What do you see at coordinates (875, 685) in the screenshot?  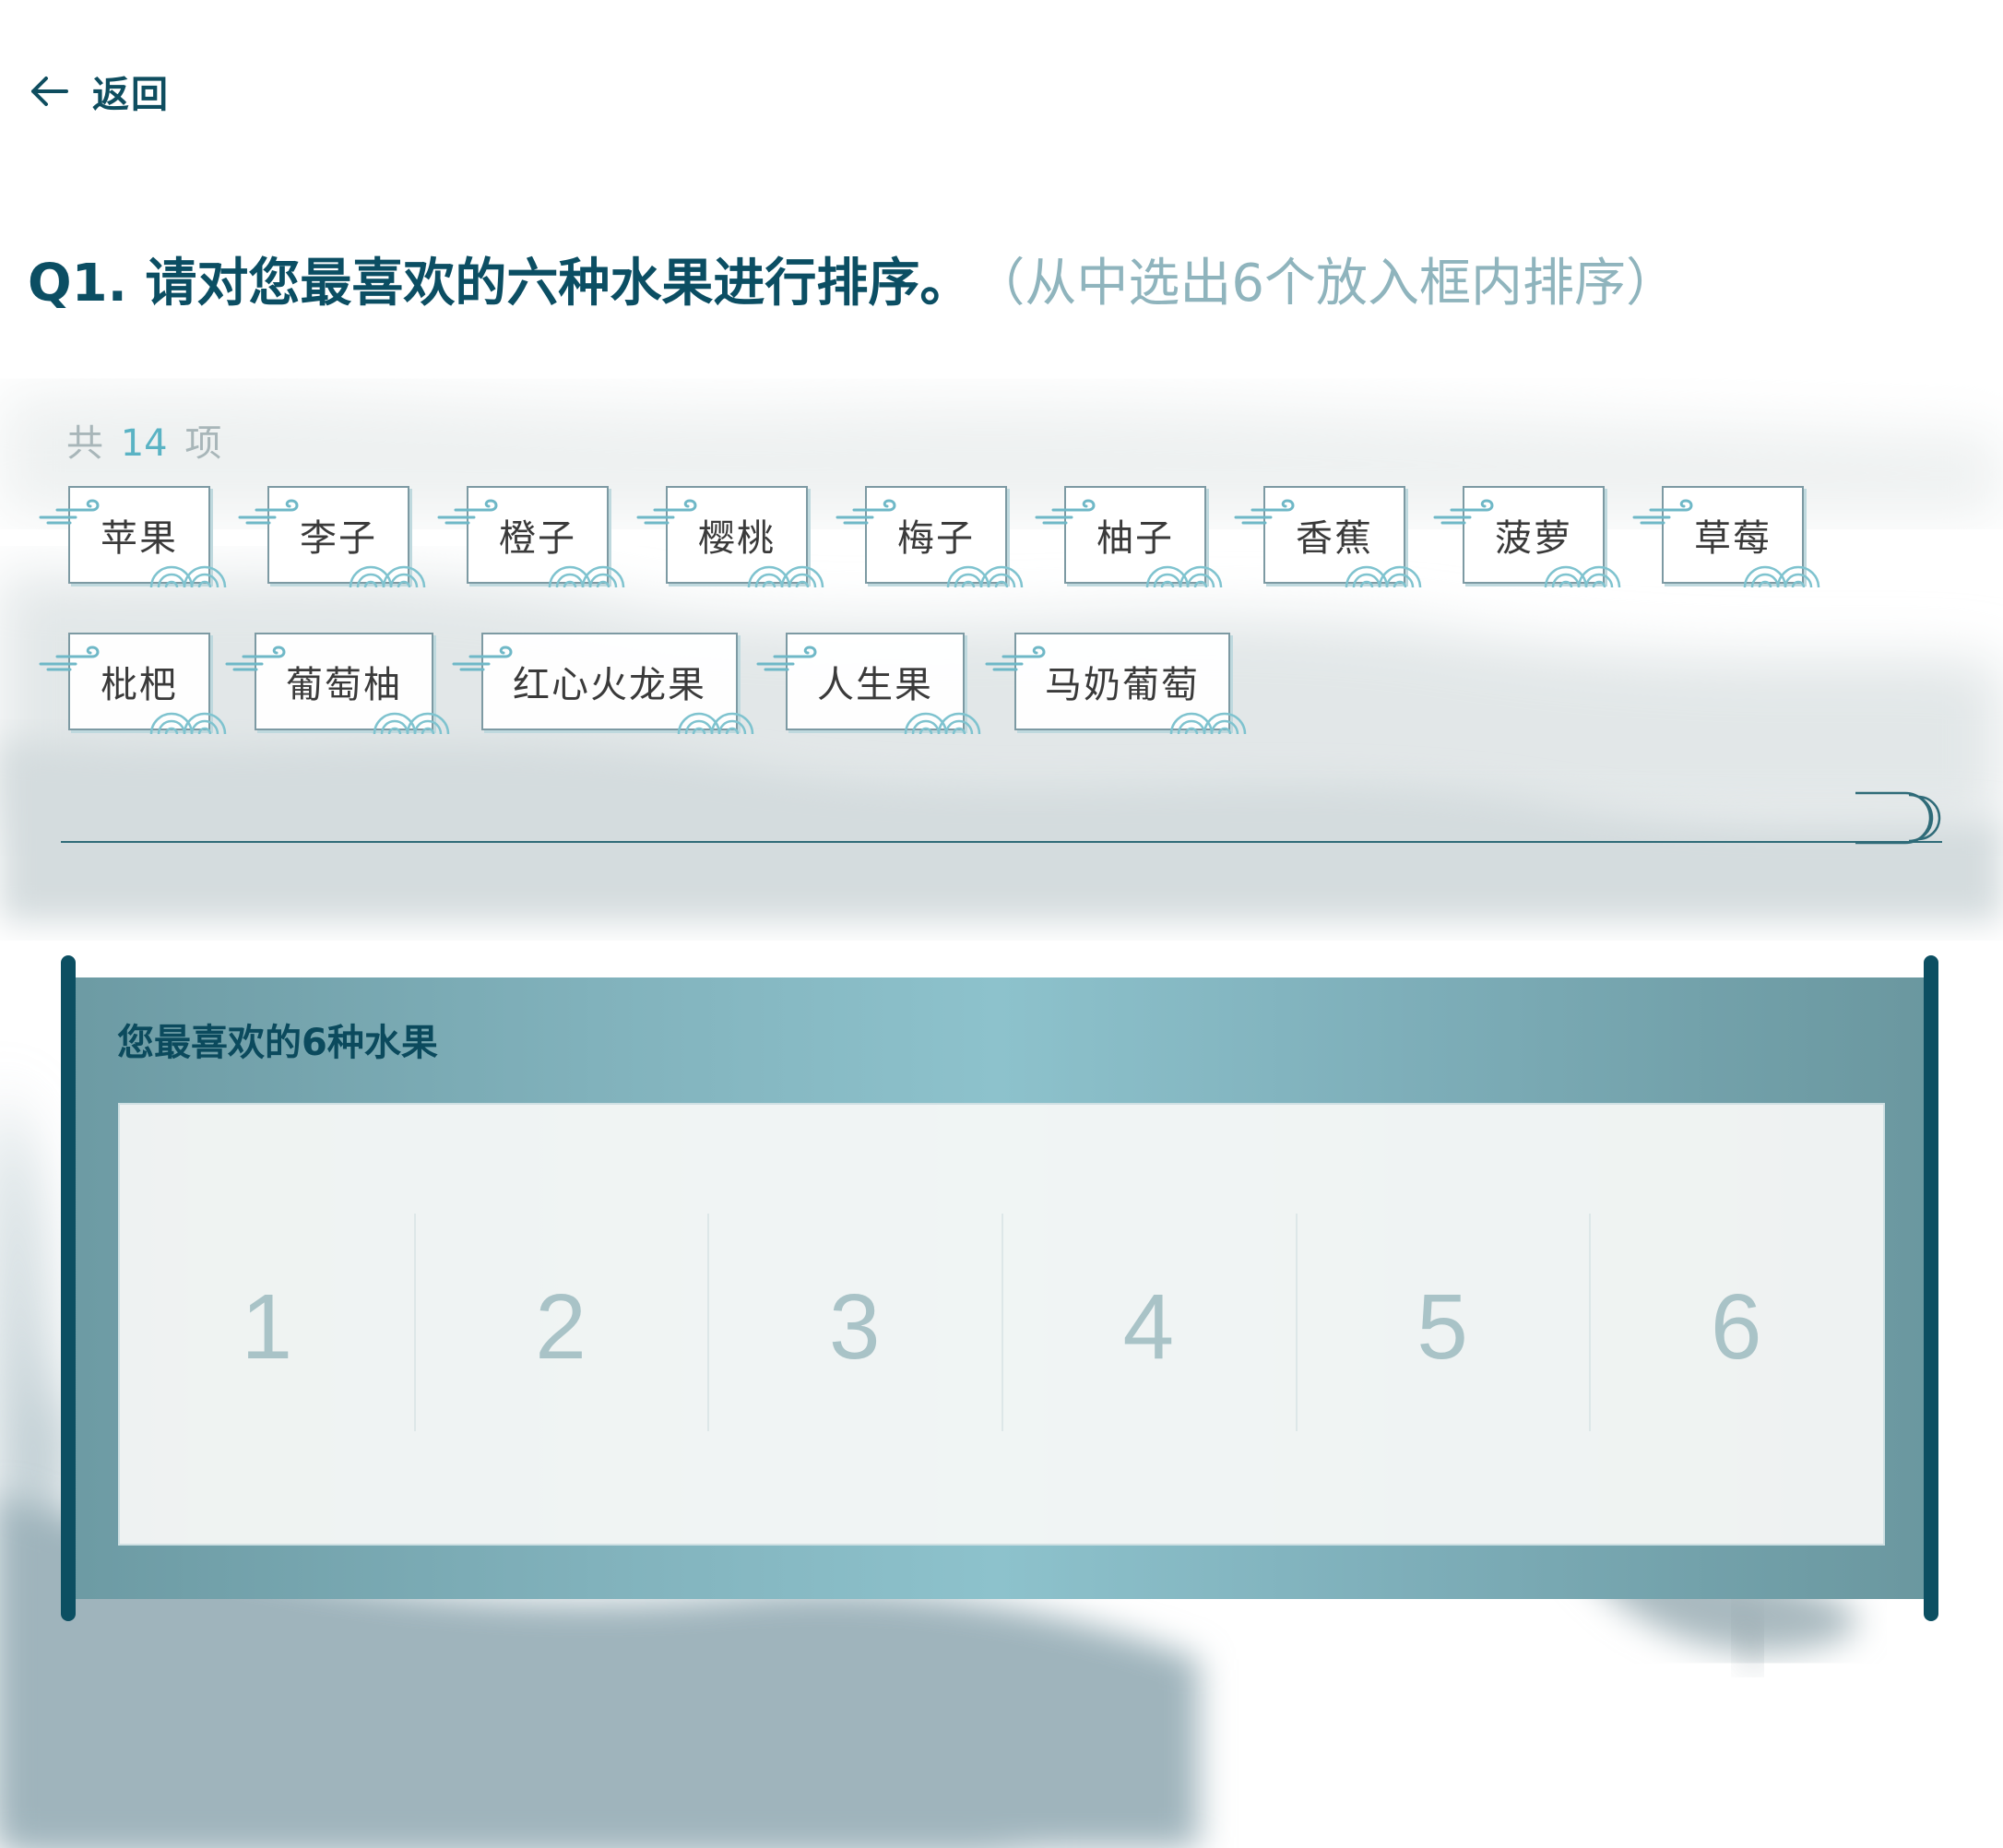 I see `option-label: 人生果` at bounding box center [875, 685].